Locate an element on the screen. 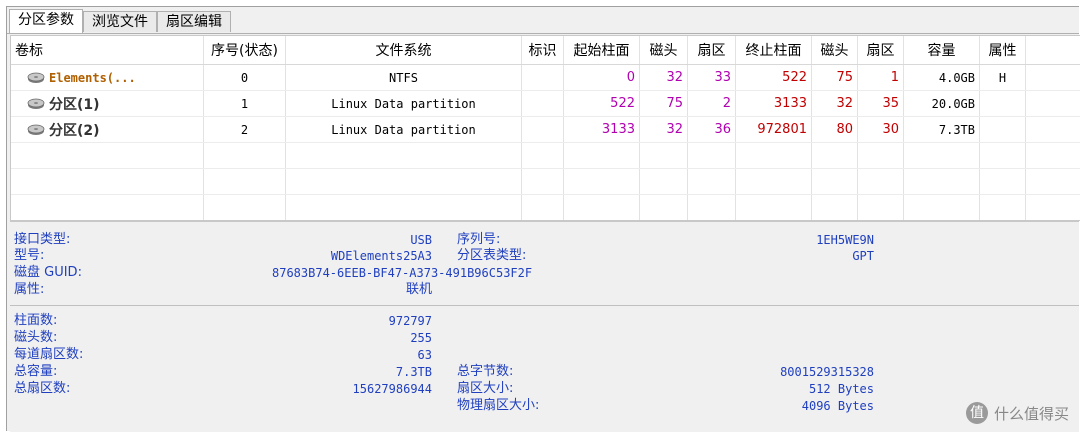  partition-index: 1 is located at coordinates (245, 103).